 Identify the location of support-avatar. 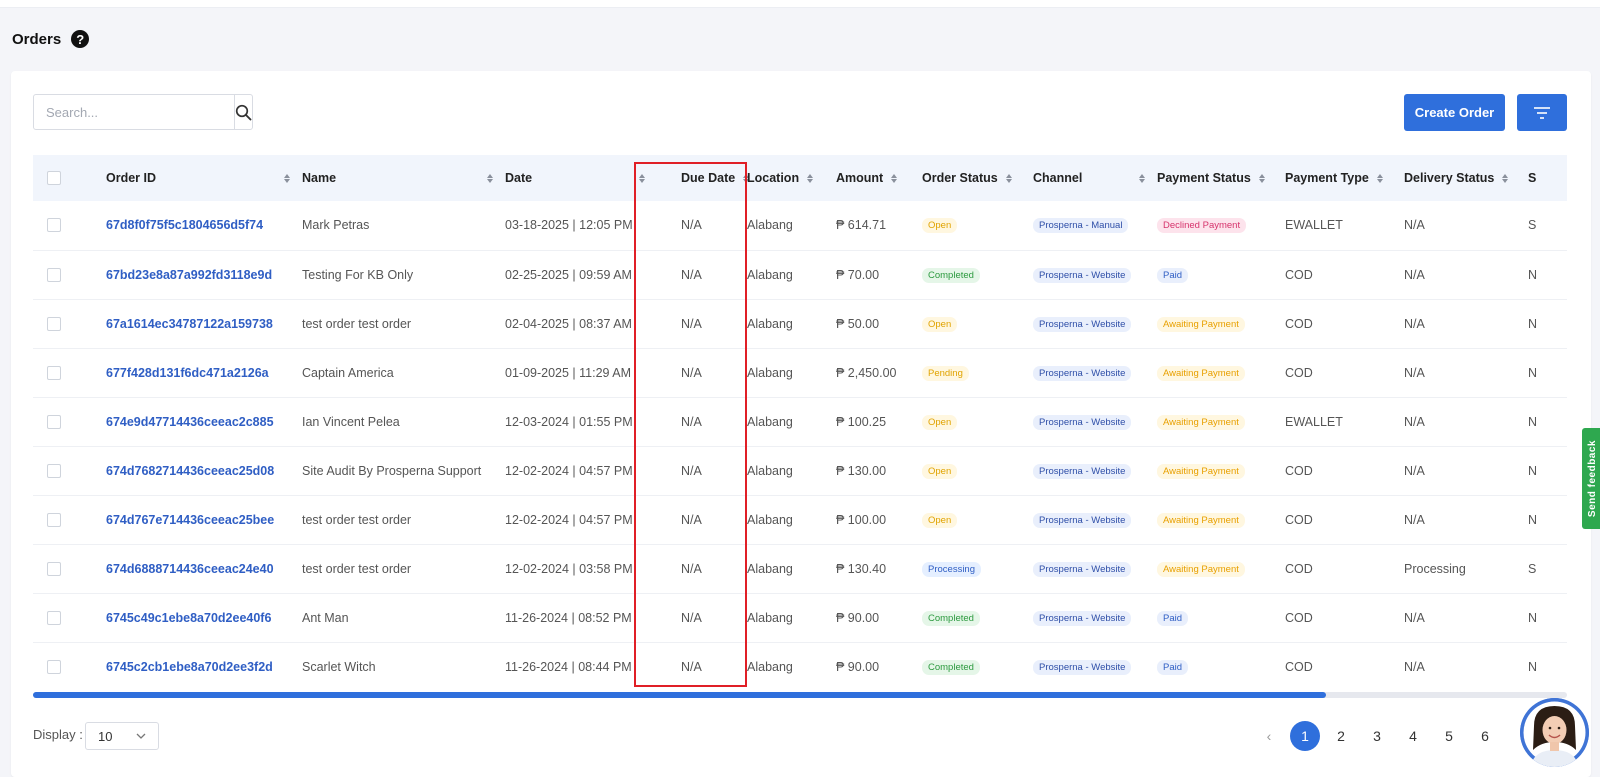
(1554, 732).